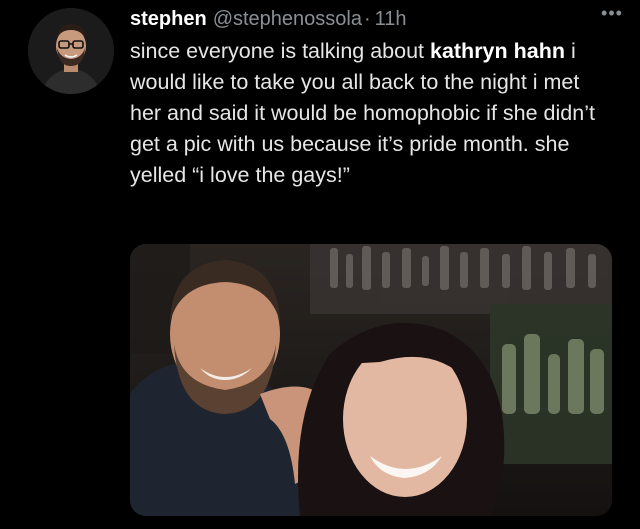  I want to click on more-horizontal-icon: •••, so click(612, 15).